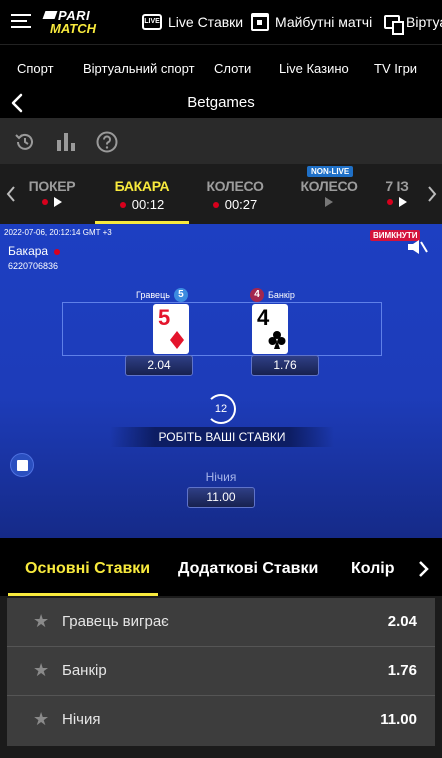 The width and height of the screenshot is (442, 758). What do you see at coordinates (164, 317) in the screenshot?
I see `player-card-rank: 5` at bounding box center [164, 317].